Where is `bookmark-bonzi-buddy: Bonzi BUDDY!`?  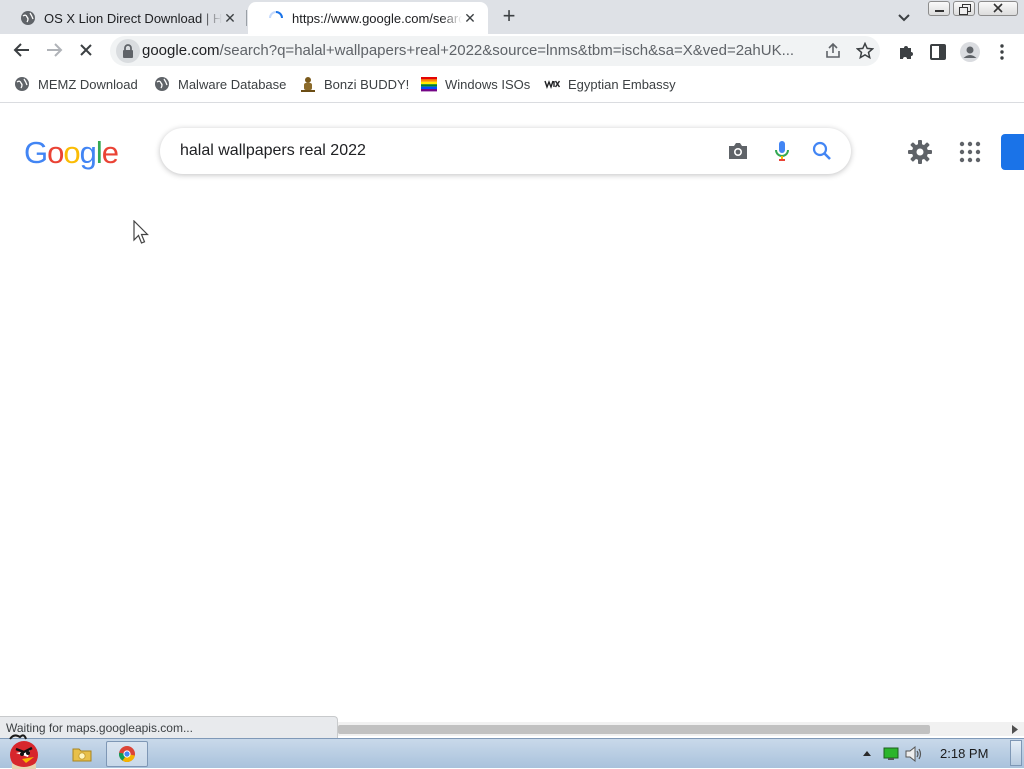 bookmark-bonzi-buddy: Bonzi BUDDY! is located at coordinates (354, 84).